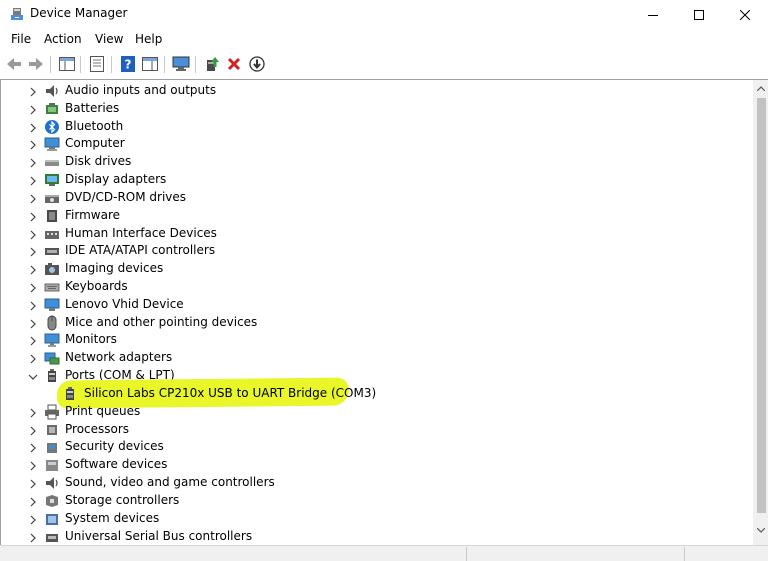 The height and width of the screenshot is (561, 768). I want to click on menu-file: File, so click(21, 39).